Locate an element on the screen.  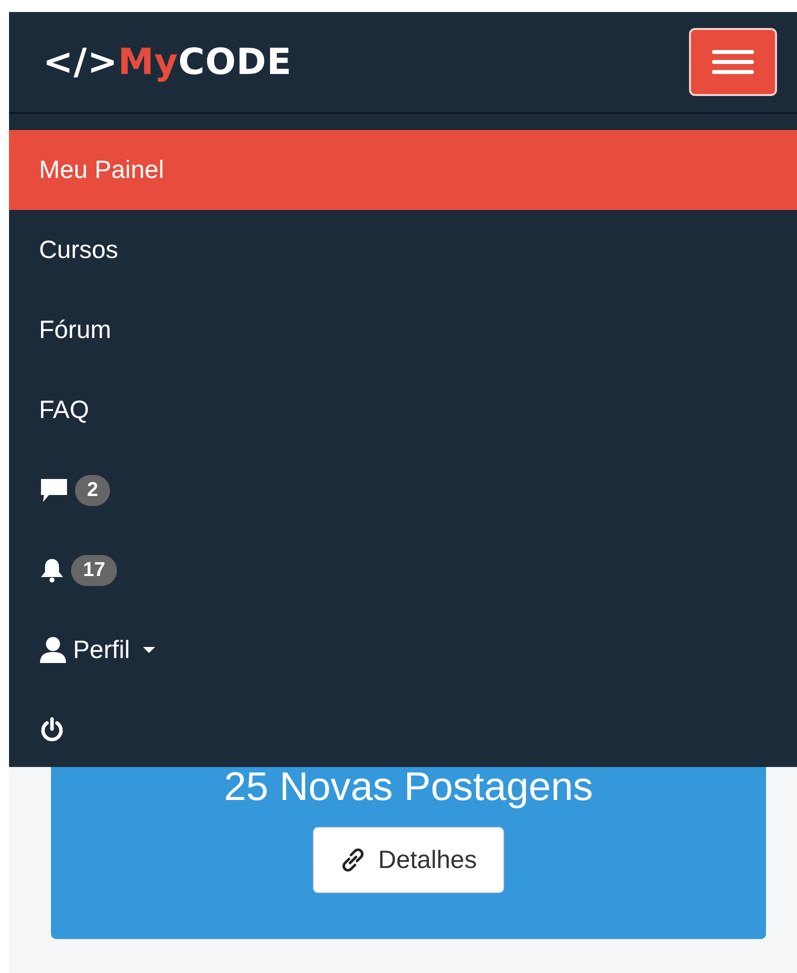
logo: </>MyCODE is located at coordinates (167, 62).